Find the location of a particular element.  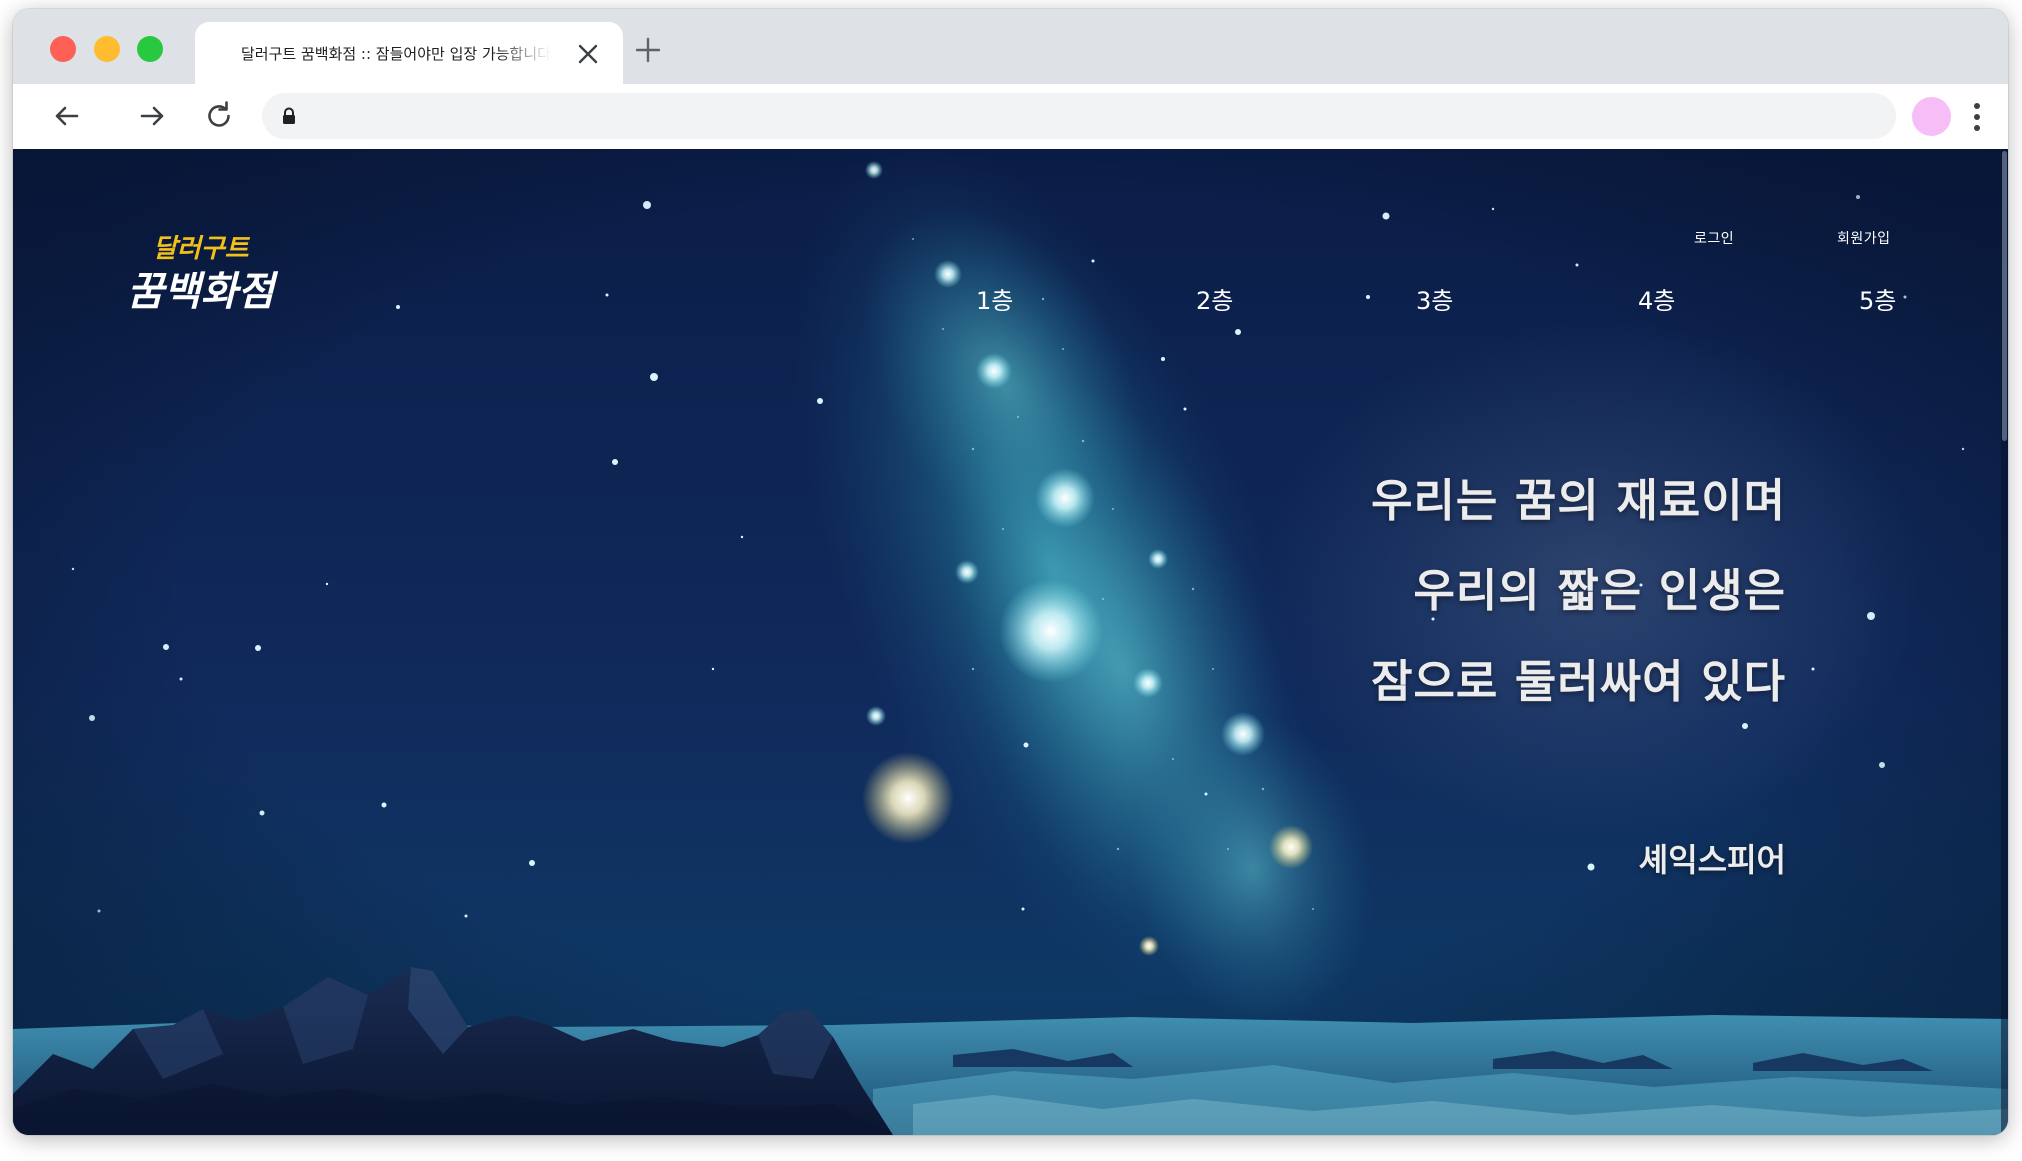

tab-strip: 달러구트 꿈백화점 :: 잠들어야만 입장 가능합니다 is located at coordinates (1010, 46).